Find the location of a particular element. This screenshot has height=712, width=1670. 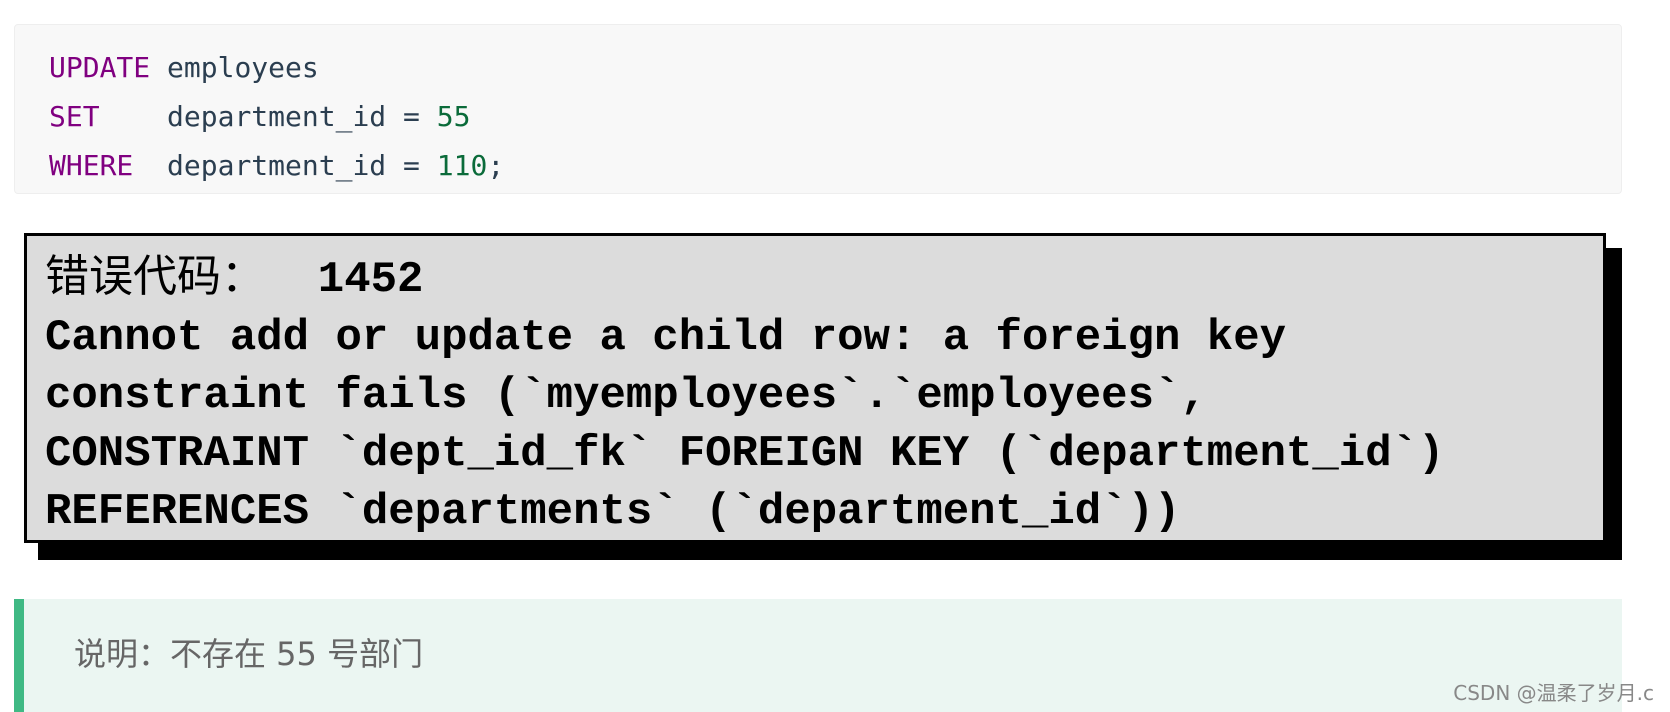

note-text: 说明：不存在 55 号部门 is located at coordinates (249, 654).